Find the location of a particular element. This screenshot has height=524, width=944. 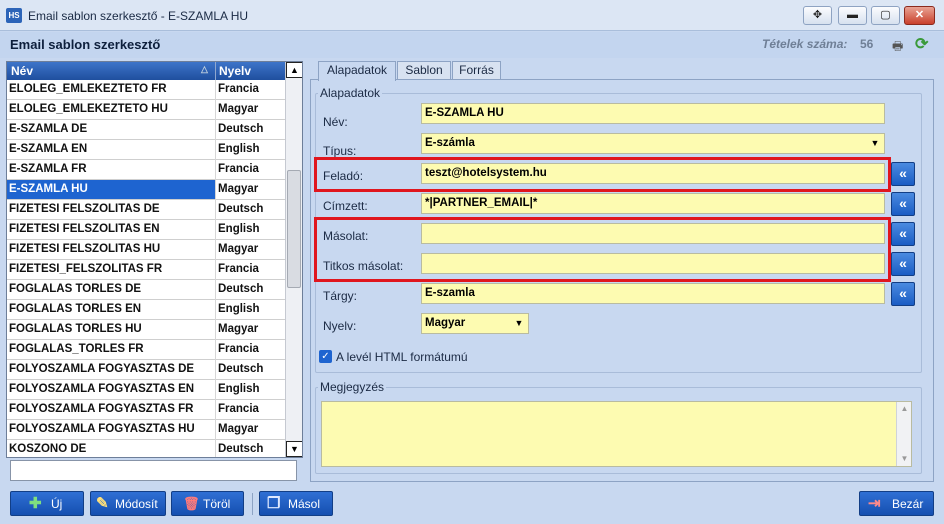

recipient-insert-icon: « is located at coordinates (903, 204).